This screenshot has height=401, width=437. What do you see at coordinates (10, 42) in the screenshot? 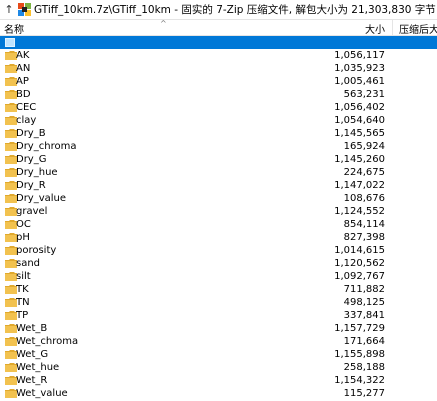
I see `folder-icon` at bounding box center [10, 42].